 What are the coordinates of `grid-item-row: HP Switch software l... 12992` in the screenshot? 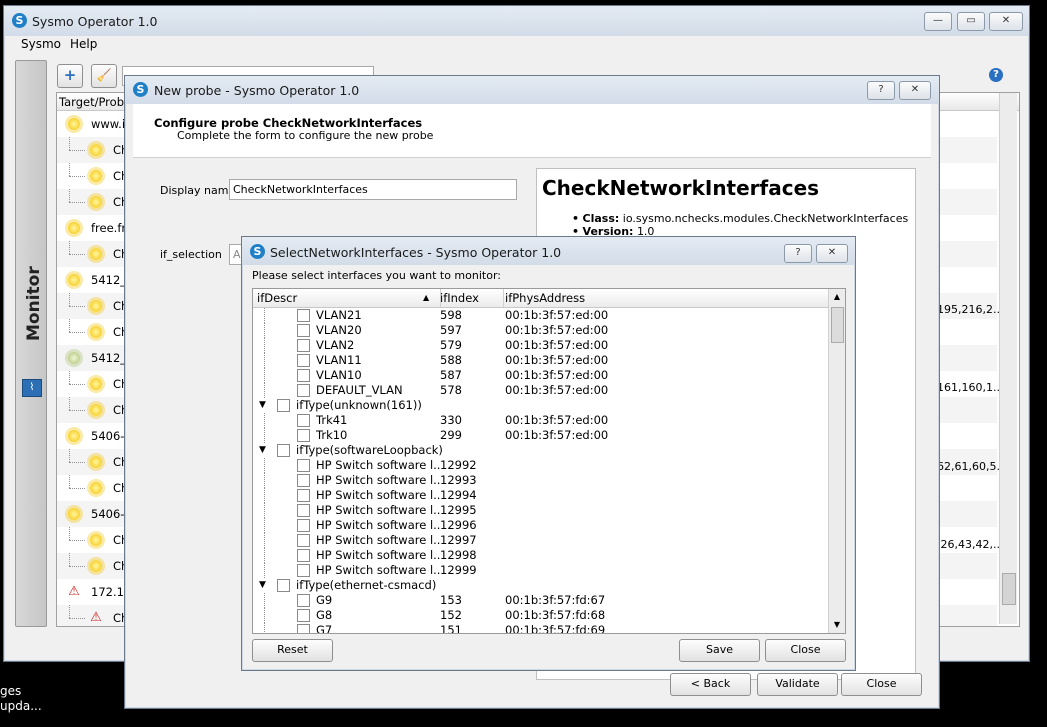 It's located at (540, 465).